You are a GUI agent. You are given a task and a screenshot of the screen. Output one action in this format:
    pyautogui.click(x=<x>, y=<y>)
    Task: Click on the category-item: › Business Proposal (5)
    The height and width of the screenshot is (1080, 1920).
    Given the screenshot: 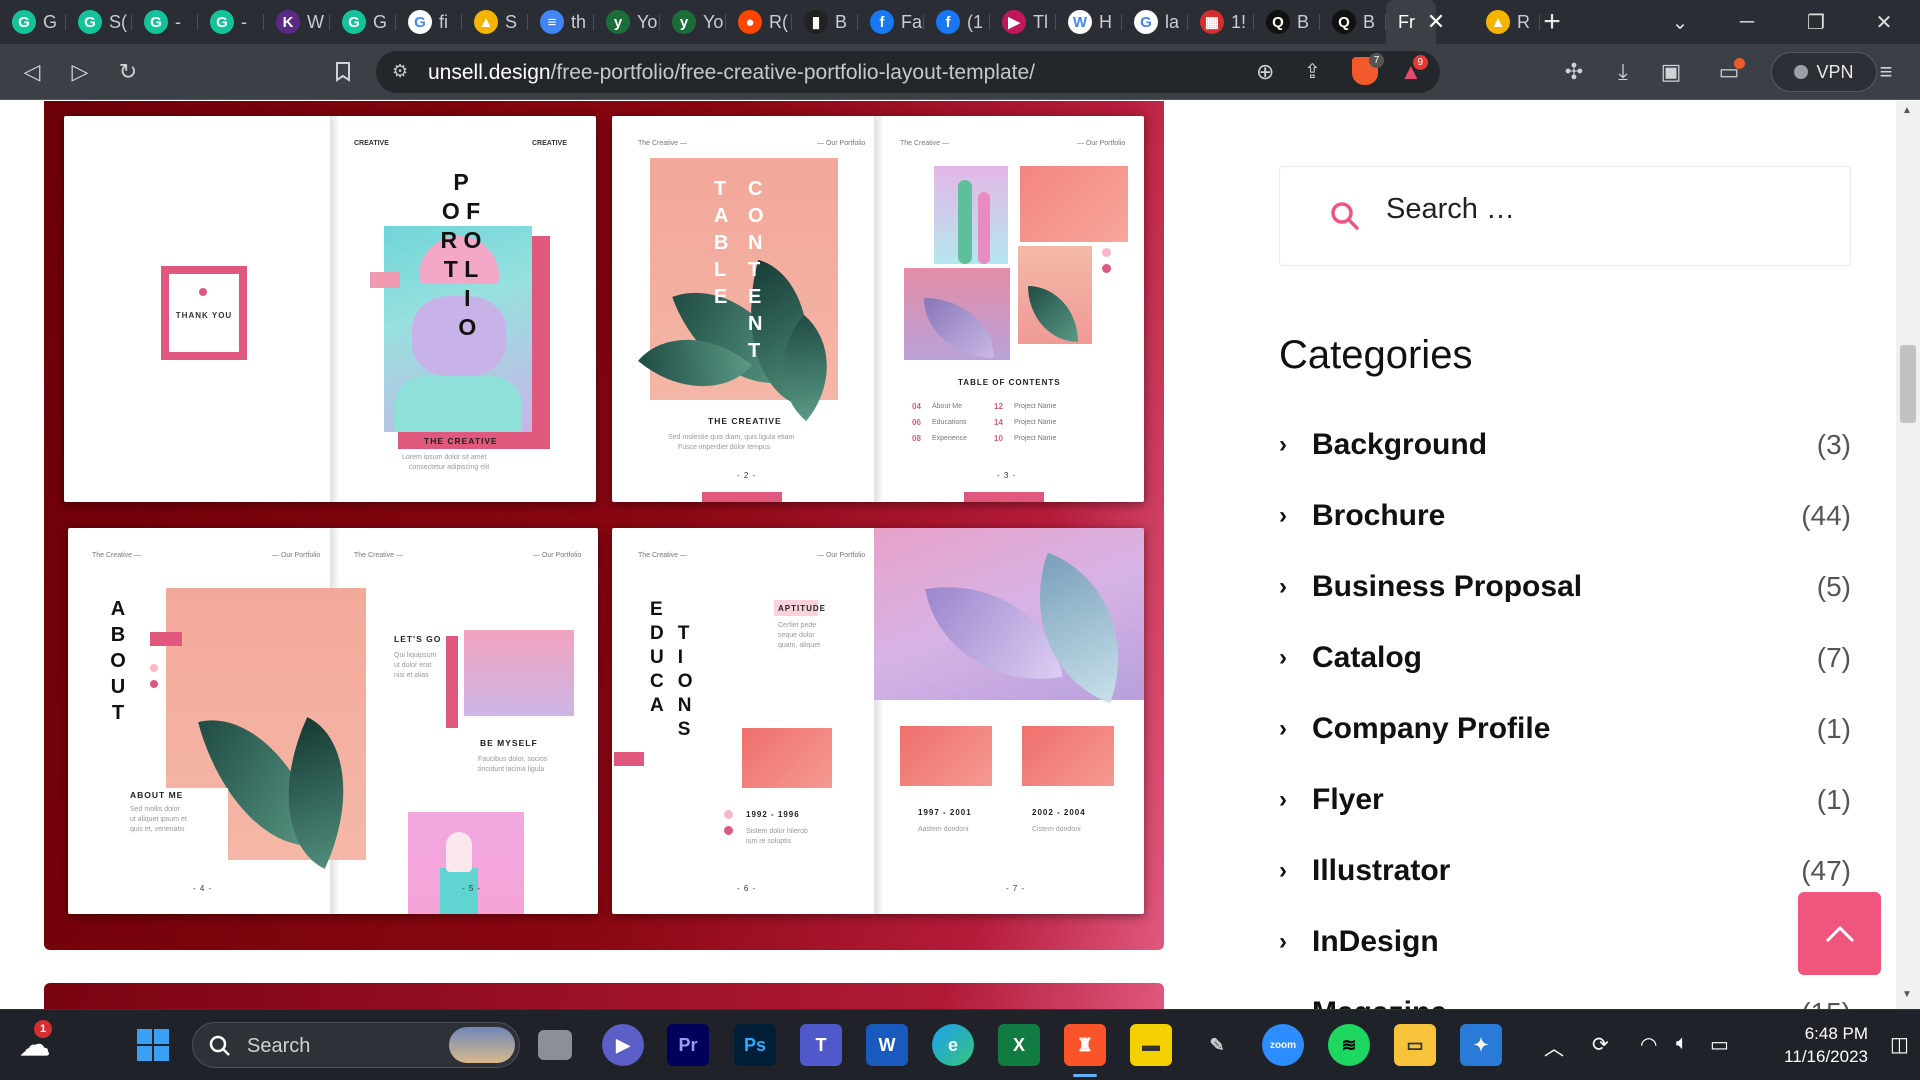 What is the action you would take?
    pyautogui.click(x=1565, y=587)
    